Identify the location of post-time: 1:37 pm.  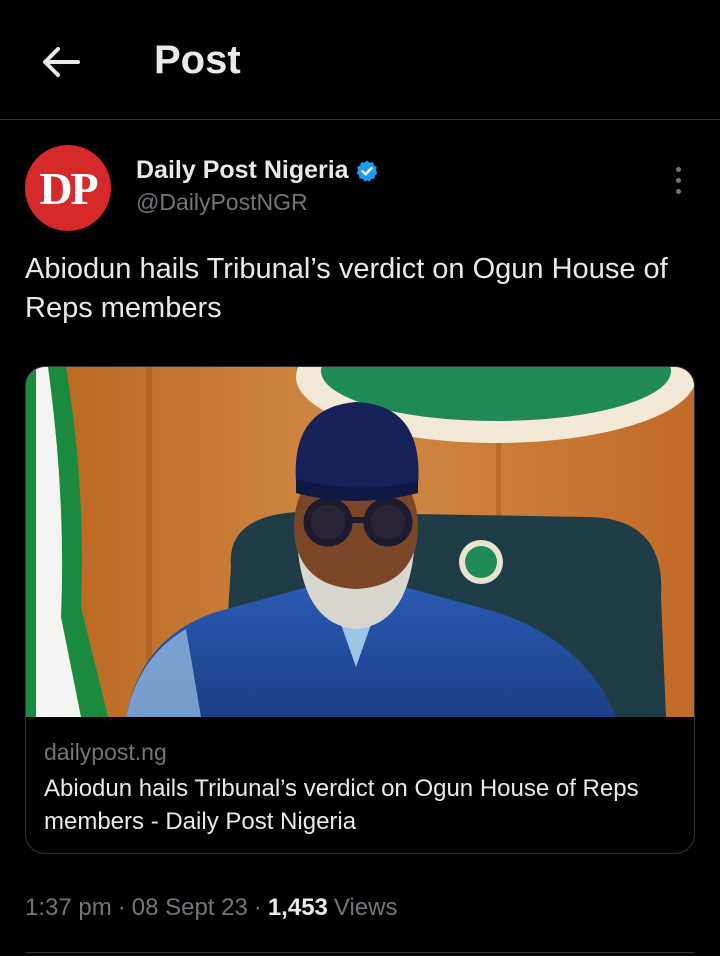
(68, 908).